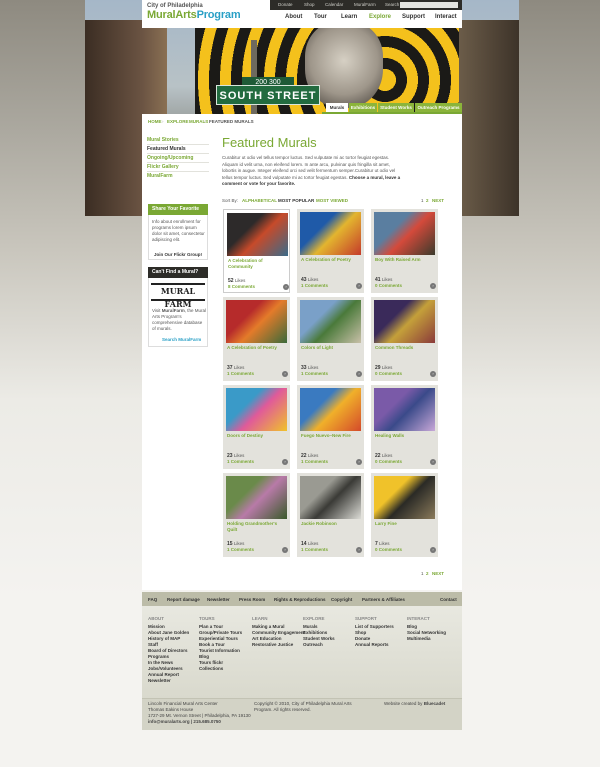 Image resolution: width=600 pixels, height=767 pixels. I want to click on sidebar-item-flickr: Flickr Gallery, so click(163, 167).